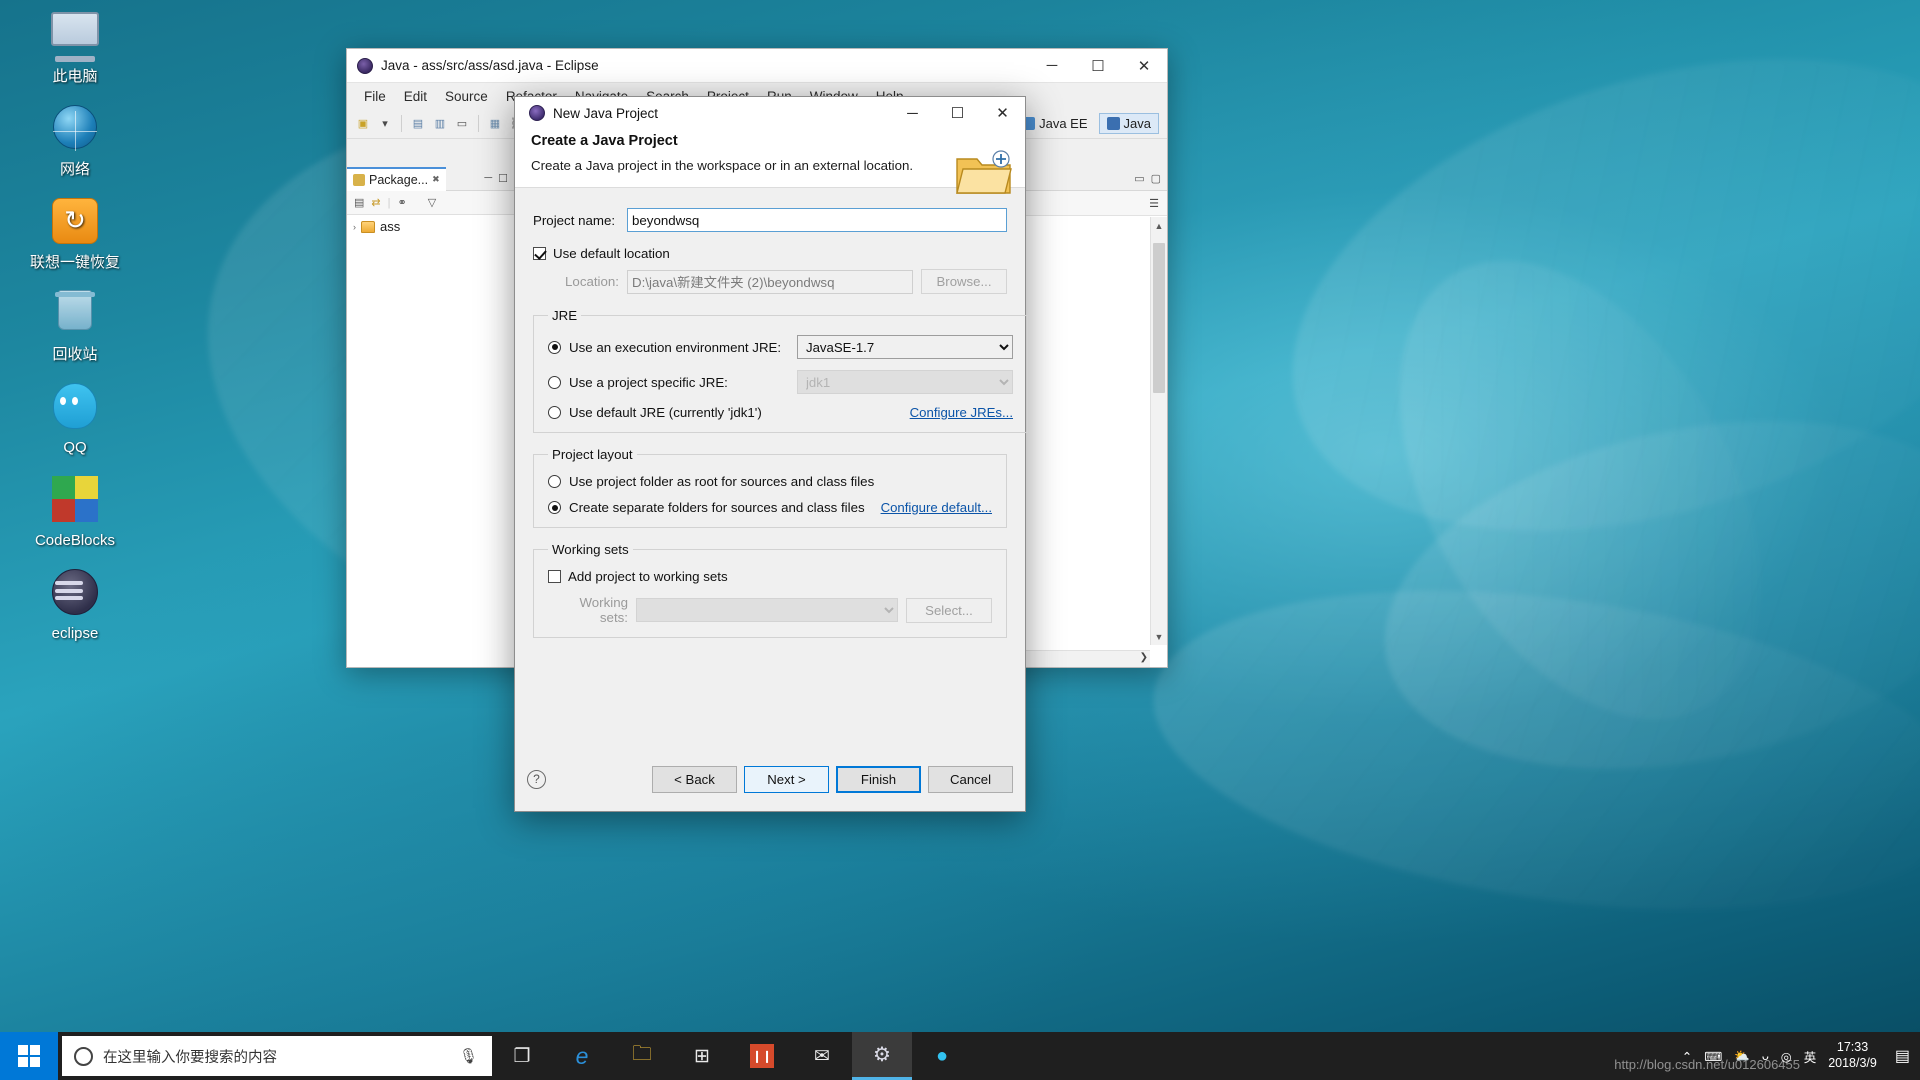 Image resolution: width=1920 pixels, height=1080 pixels. I want to click on collapse-all-icon: ▤, so click(359, 202).